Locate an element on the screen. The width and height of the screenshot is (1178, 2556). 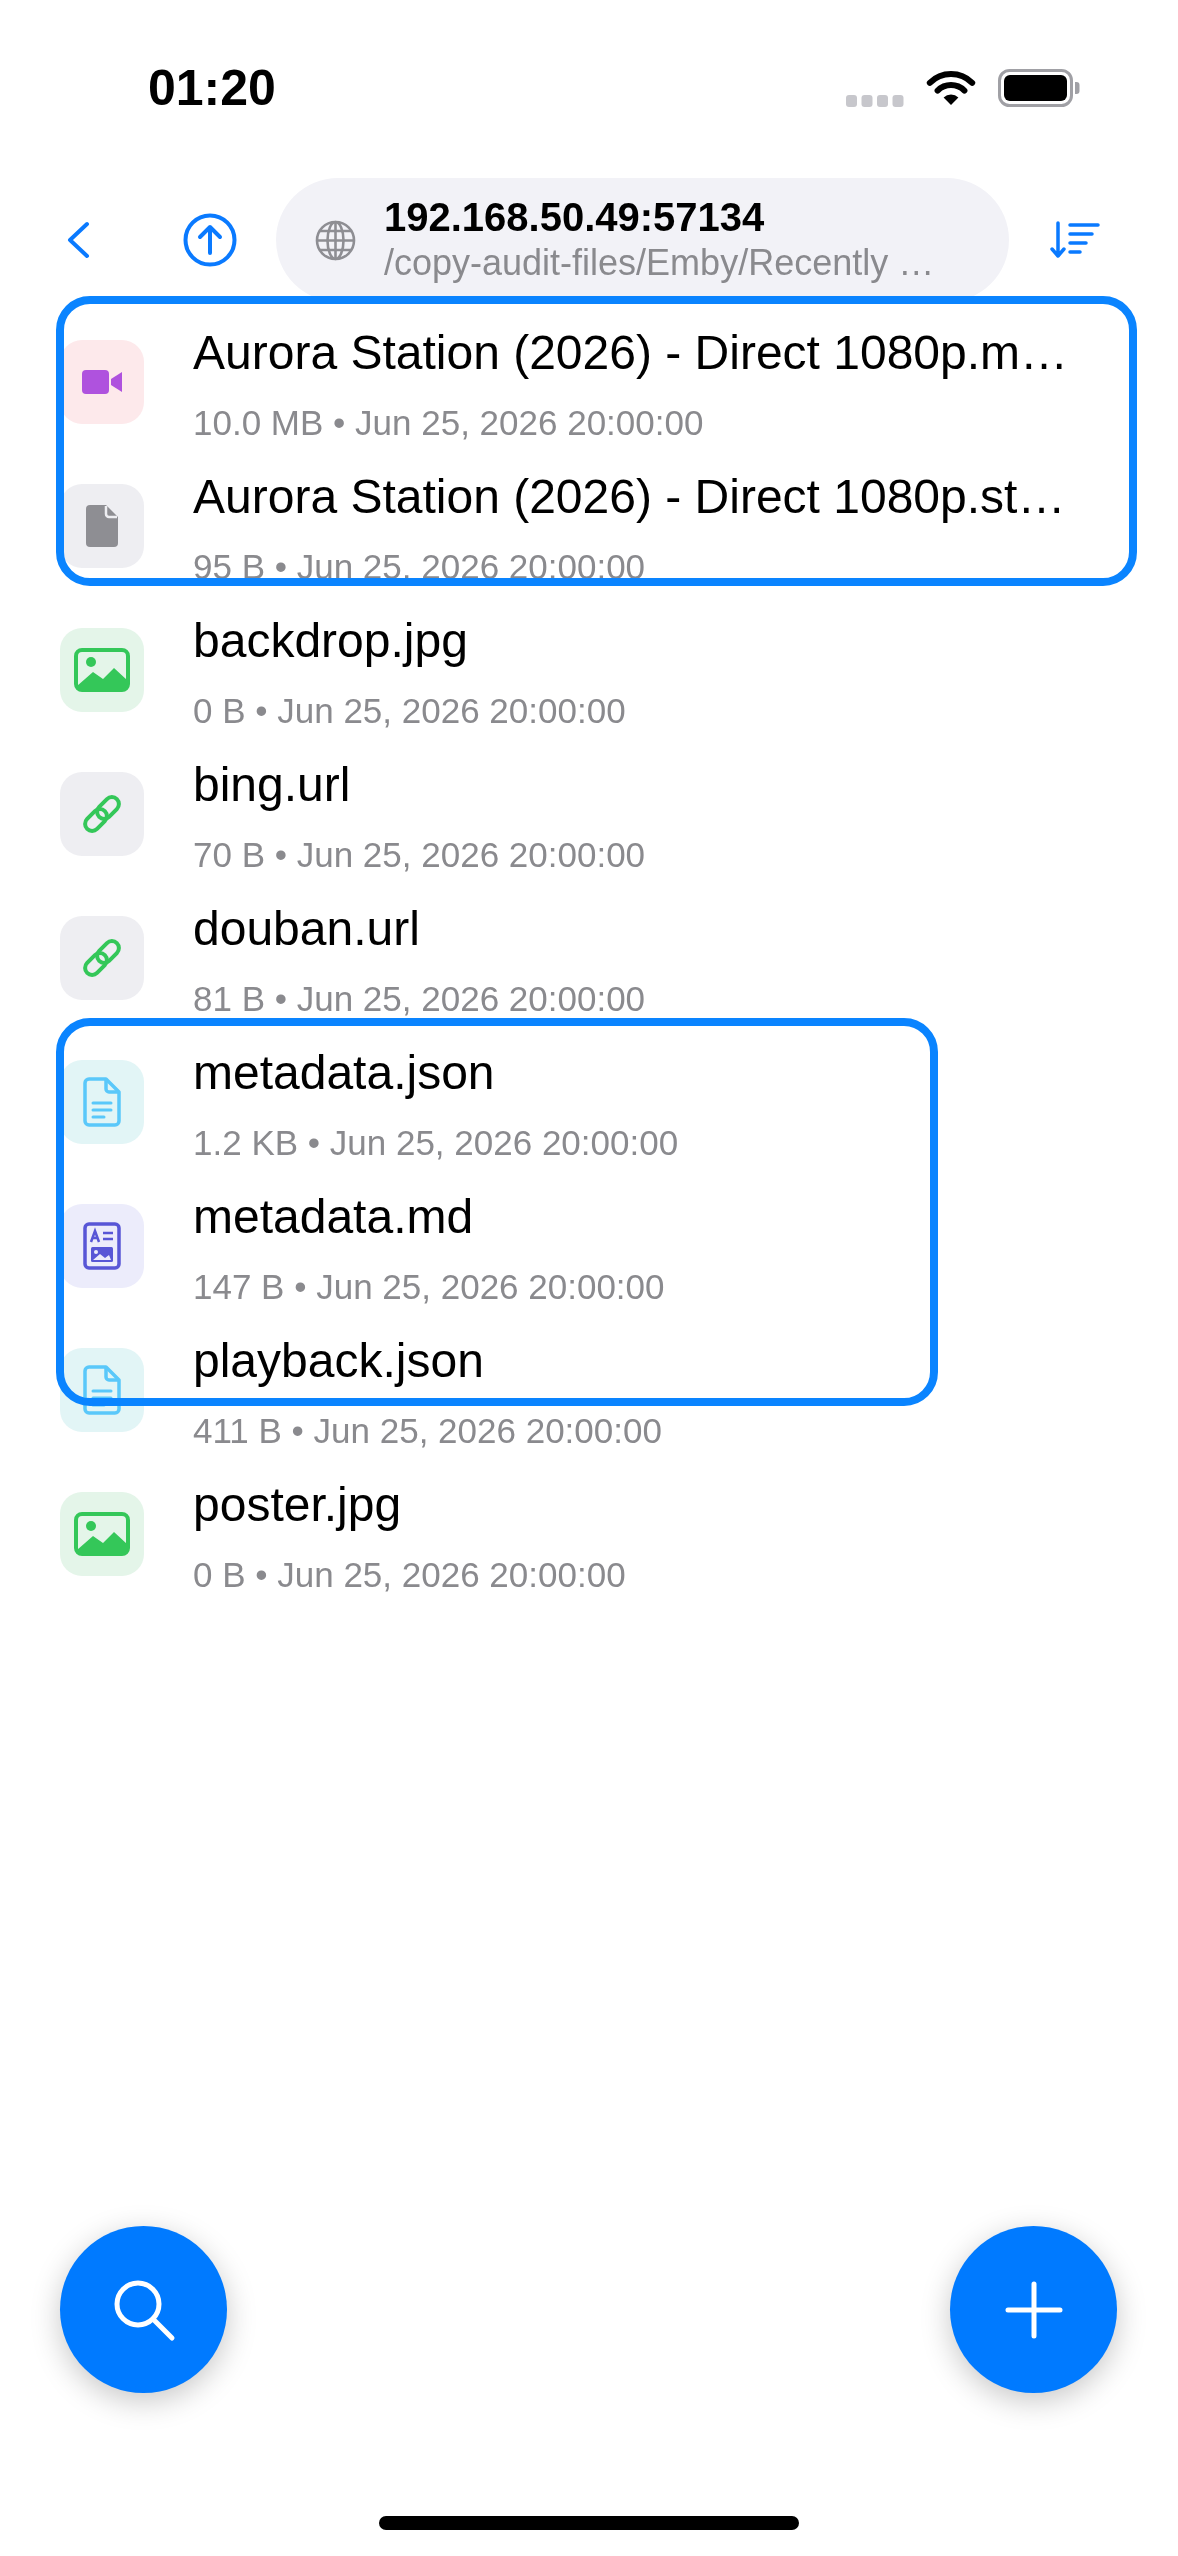
file-details: 81 B • Jun 25, 2026 20:00:00 is located at coordinates (419, 999).